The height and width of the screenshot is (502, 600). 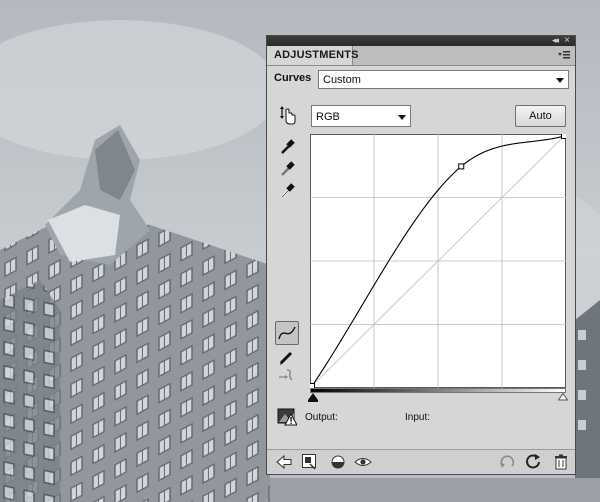 I want to click on on-image-adjust-icon, so click(x=287, y=115).